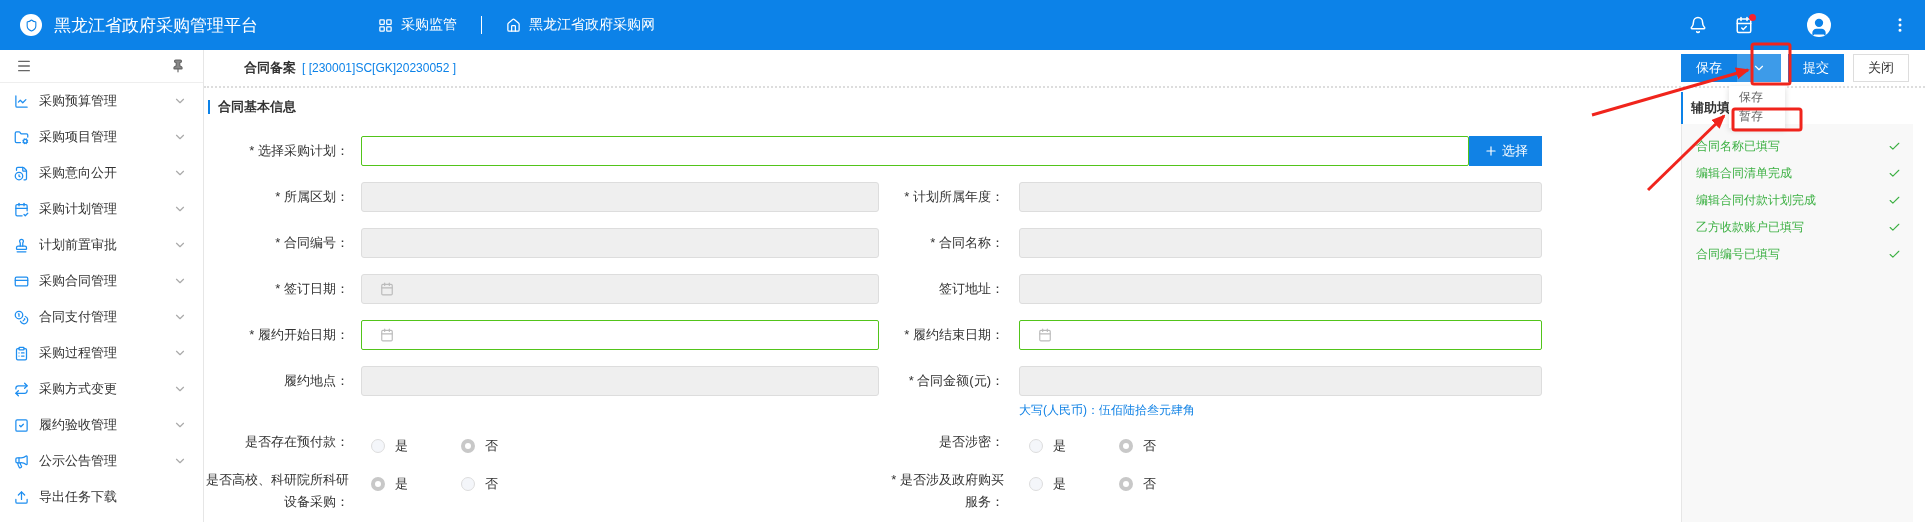 The width and height of the screenshot is (1925, 522). What do you see at coordinates (31, 25) in the screenshot?
I see `logo-icon` at bounding box center [31, 25].